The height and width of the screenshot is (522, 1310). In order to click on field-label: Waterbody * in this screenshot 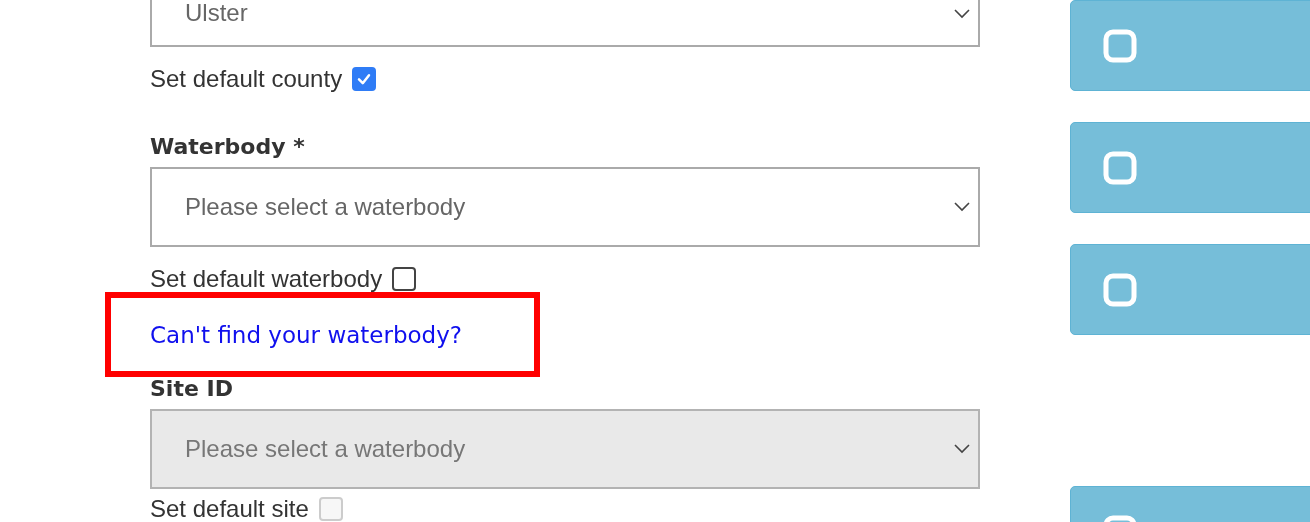, I will do `click(227, 147)`.